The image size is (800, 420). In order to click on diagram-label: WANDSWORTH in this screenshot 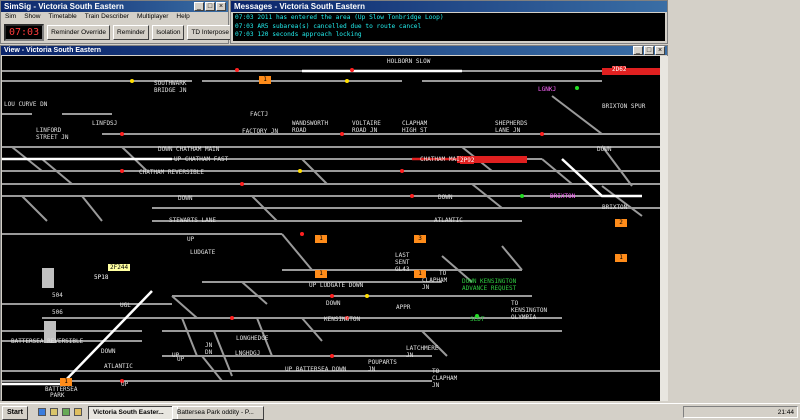, I will do `click(310, 123)`.